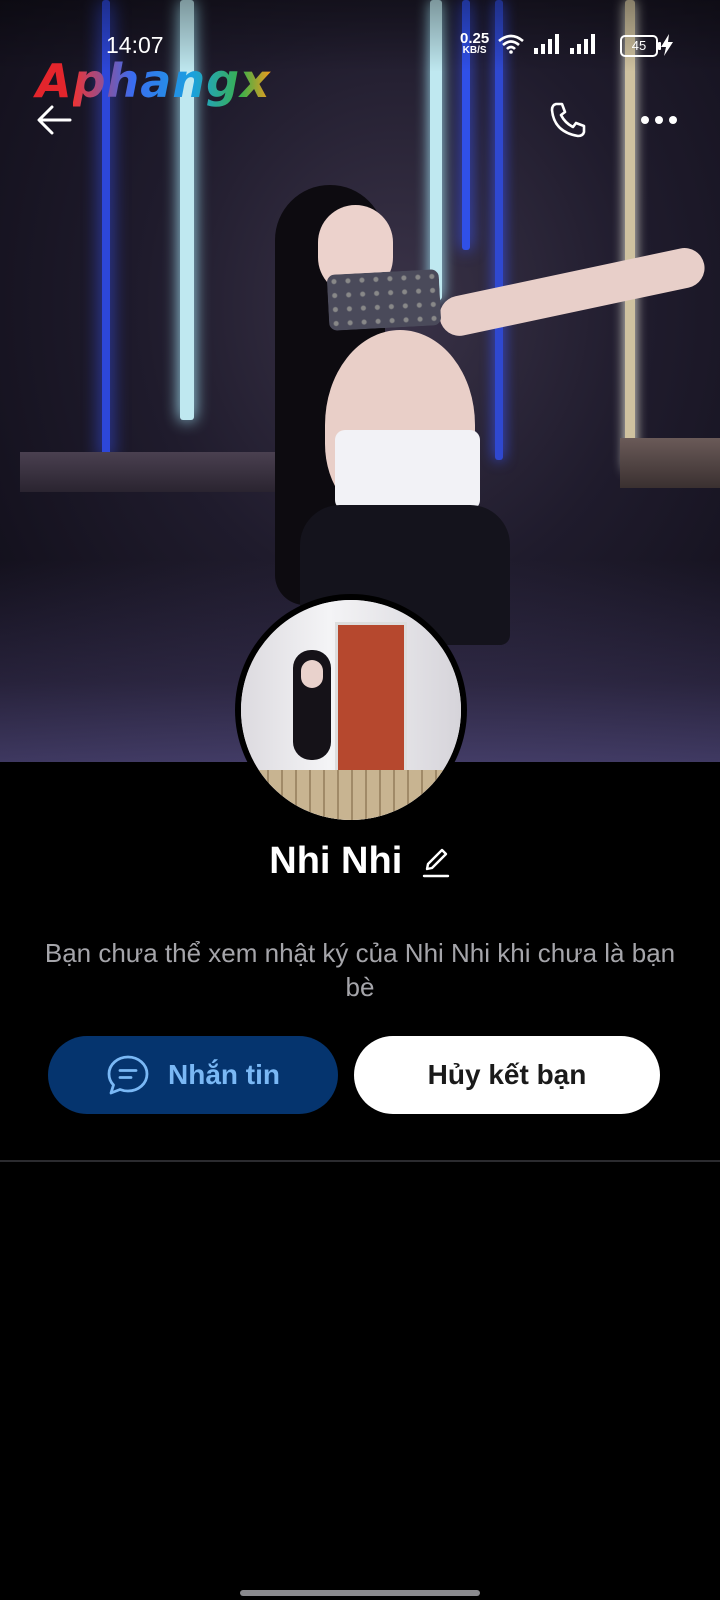 This screenshot has width=720, height=1600. I want to click on person-arm, so click(572, 292).